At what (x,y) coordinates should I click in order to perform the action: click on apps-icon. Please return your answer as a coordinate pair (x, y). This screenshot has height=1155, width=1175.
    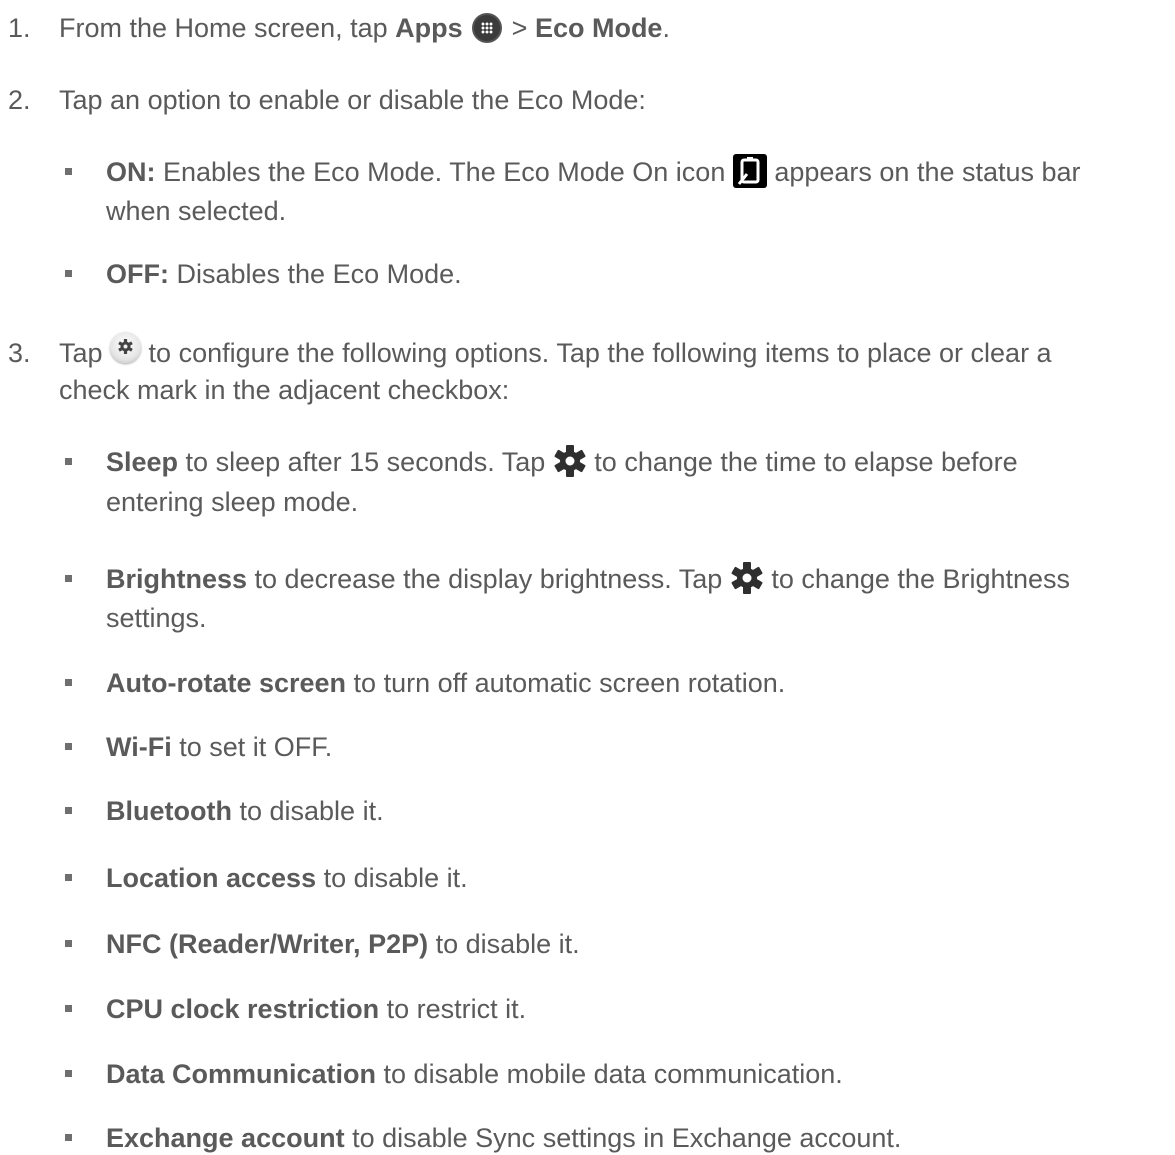
    Looking at the image, I should click on (487, 27).